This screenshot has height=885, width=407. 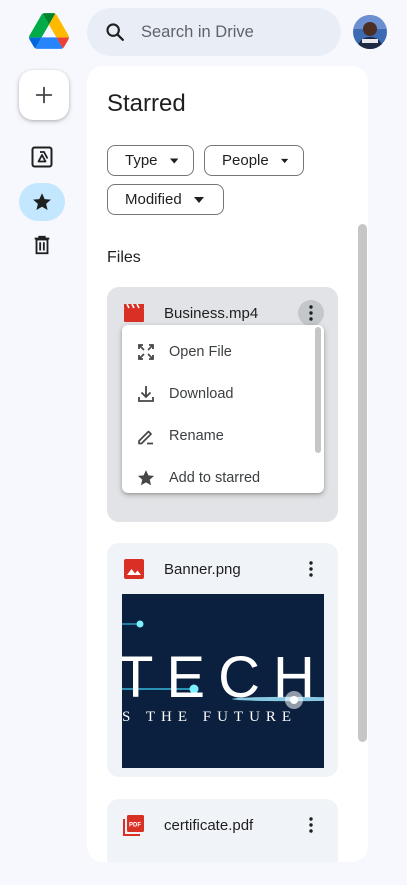 What do you see at coordinates (223, 677) in the screenshot?
I see `thumbnail-big-text: TECH` at bounding box center [223, 677].